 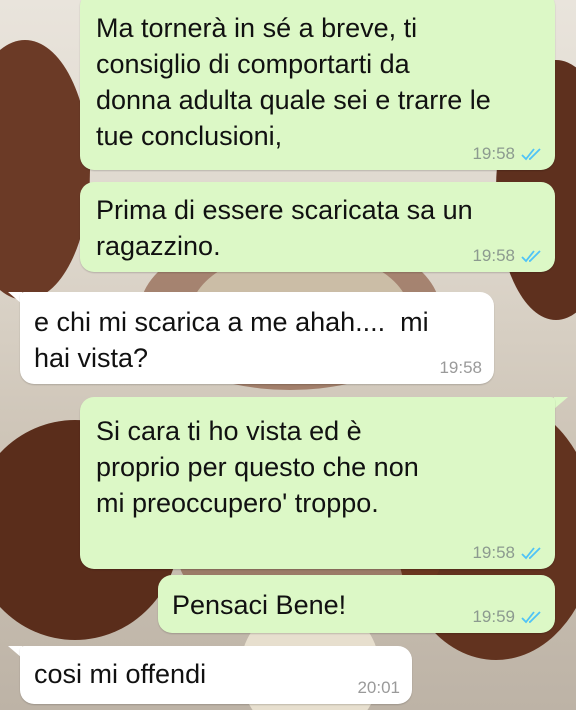 What do you see at coordinates (120, 674) in the screenshot?
I see `message-text: cosi mi offendi` at bounding box center [120, 674].